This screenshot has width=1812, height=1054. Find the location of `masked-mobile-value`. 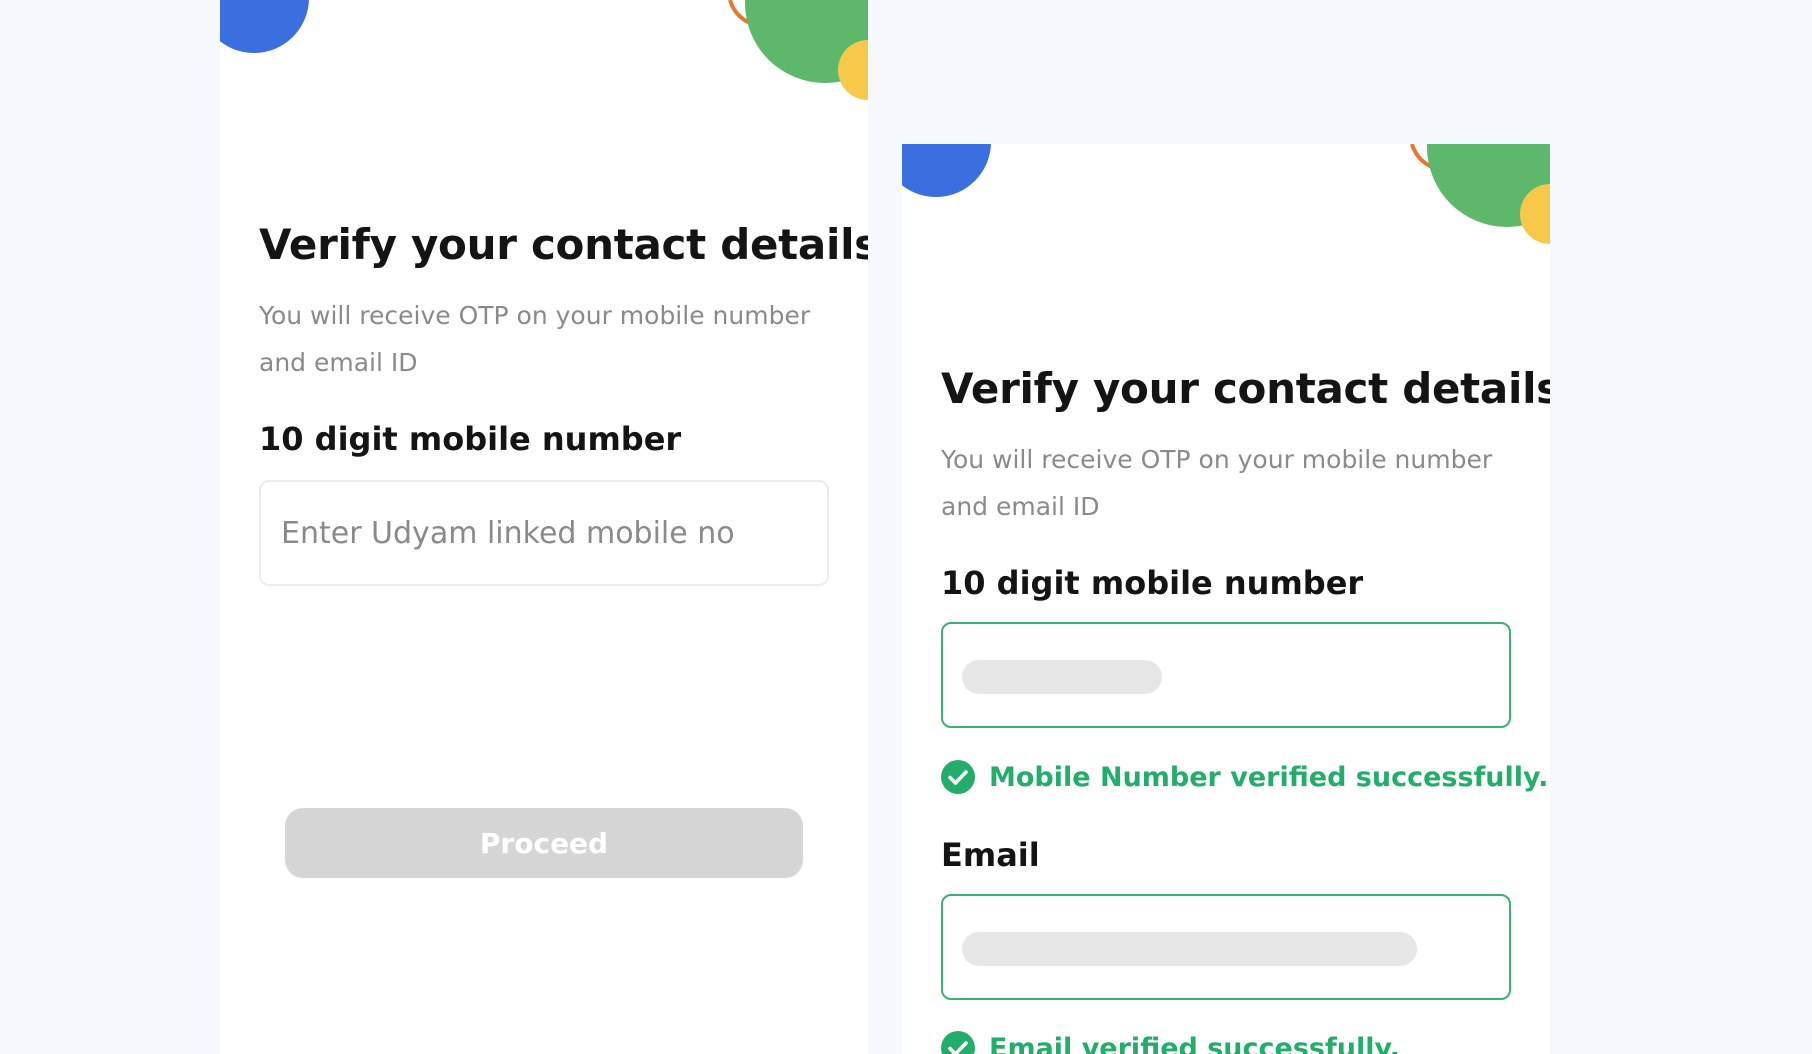

masked-mobile-value is located at coordinates (1062, 677).